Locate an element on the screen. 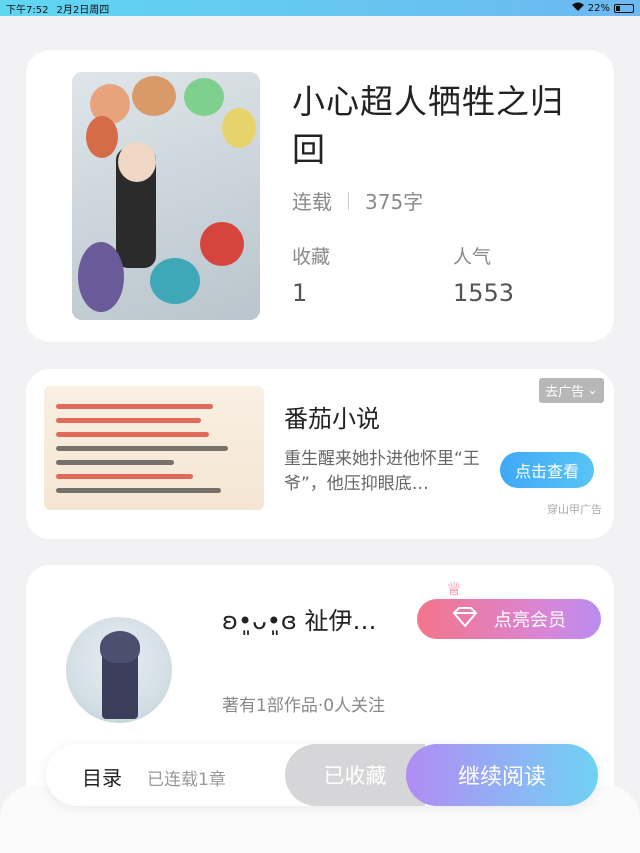 The image size is (640, 853). remove-ad-button: 去广告 ⌄ is located at coordinates (571, 390).